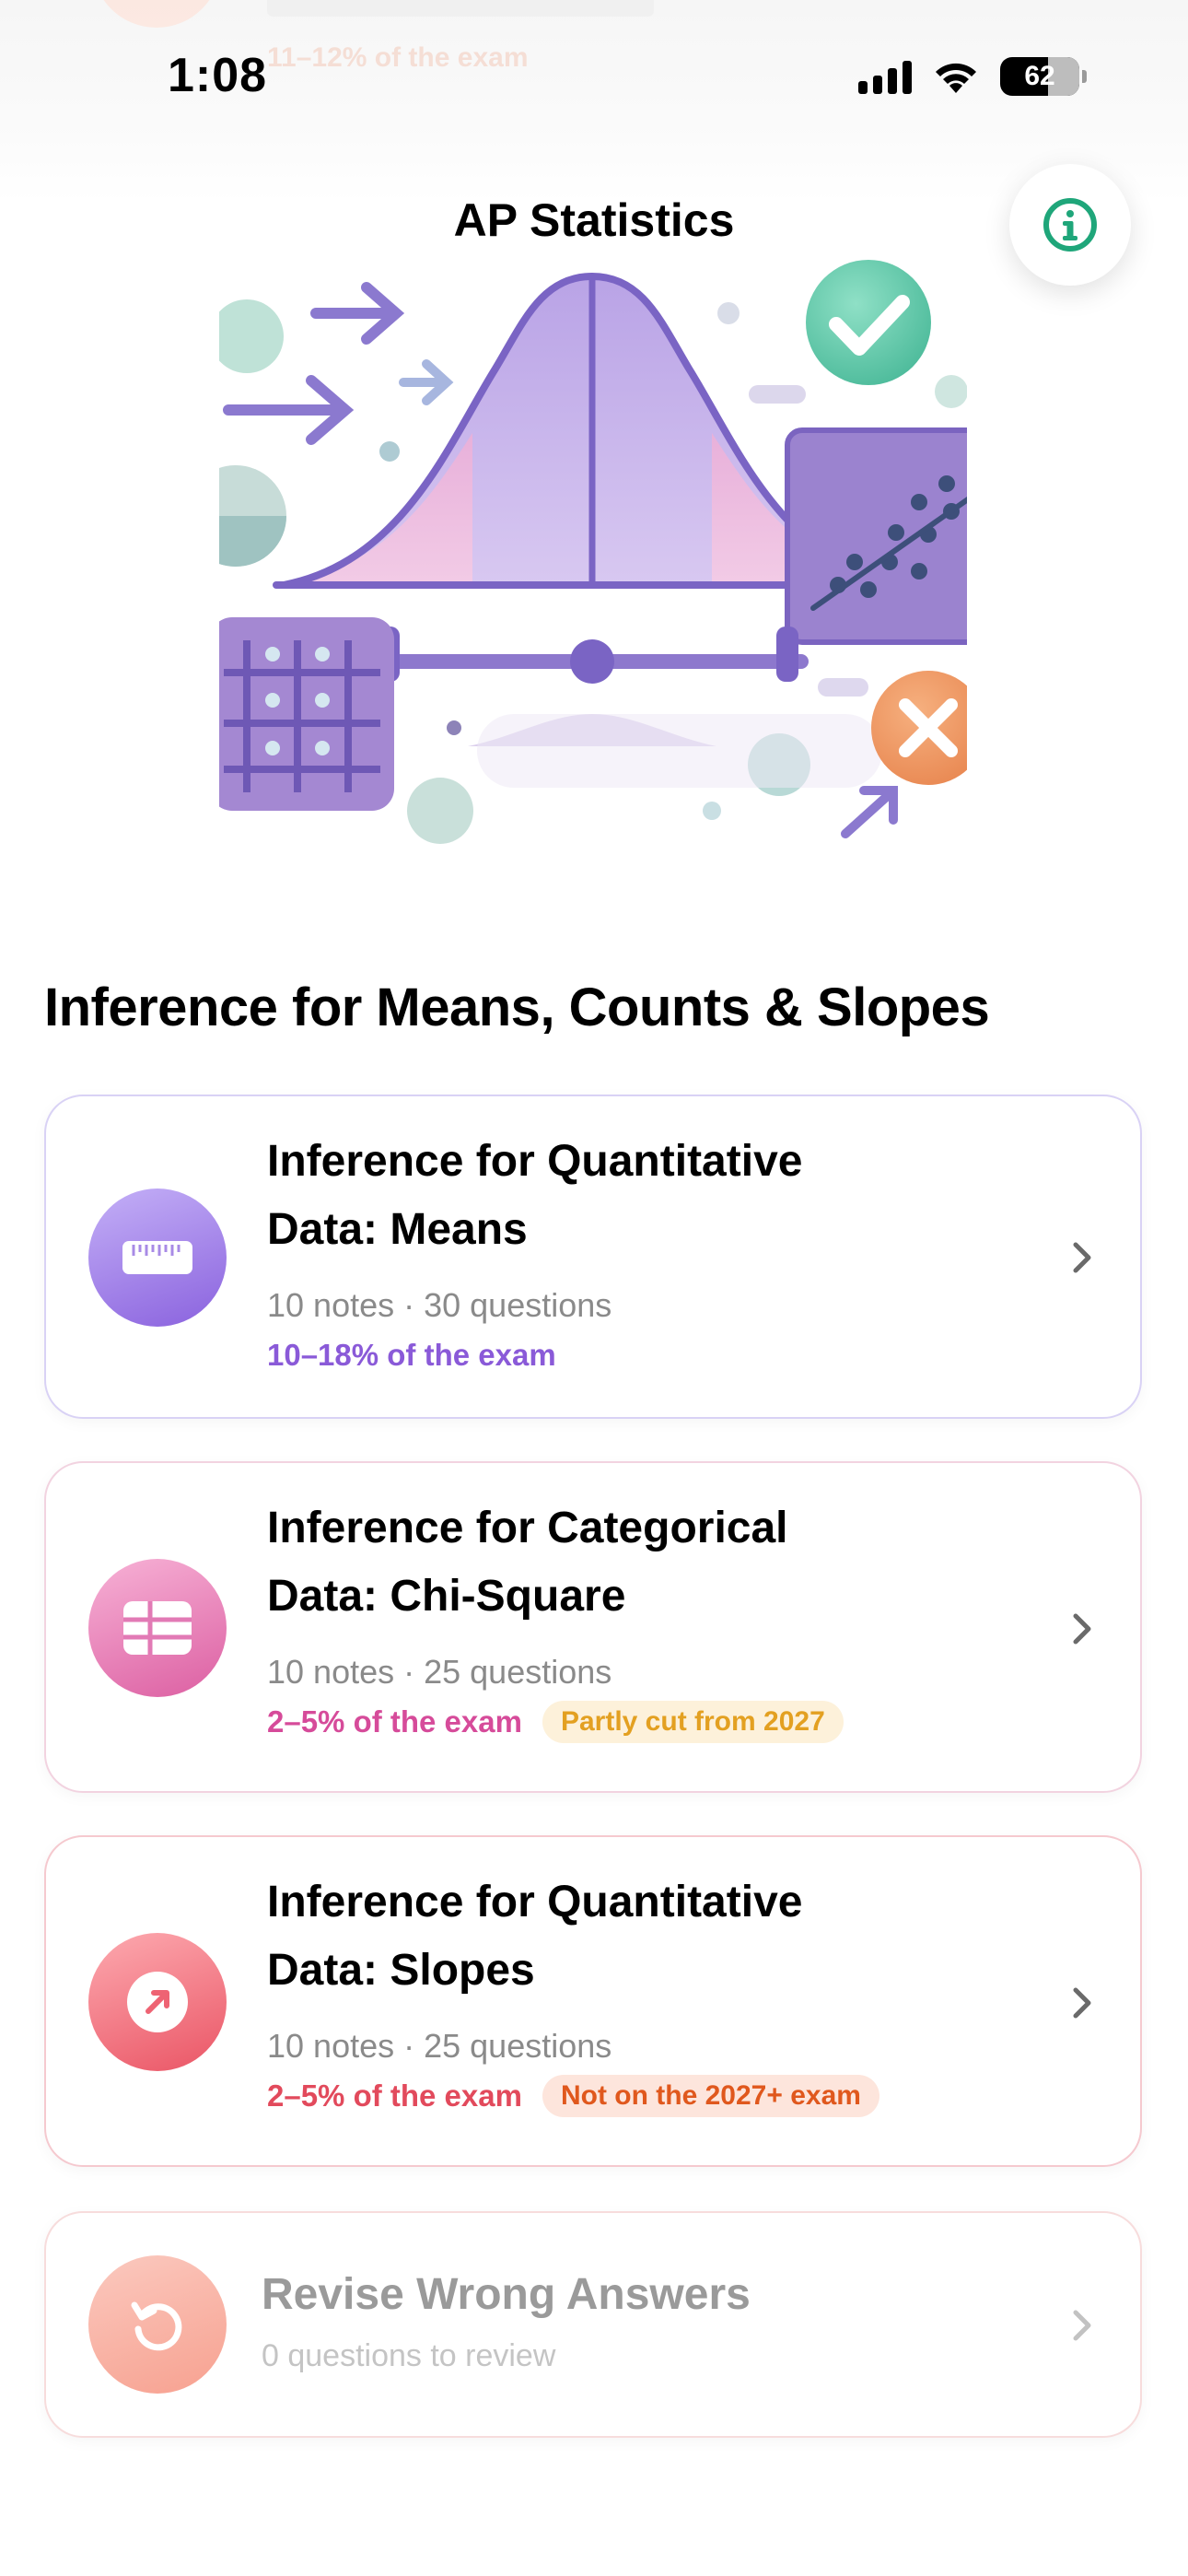  What do you see at coordinates (409, 2355) in the screenshot?
I see `card-meta: 0 questions to review` at bounding box center [409, 2355].